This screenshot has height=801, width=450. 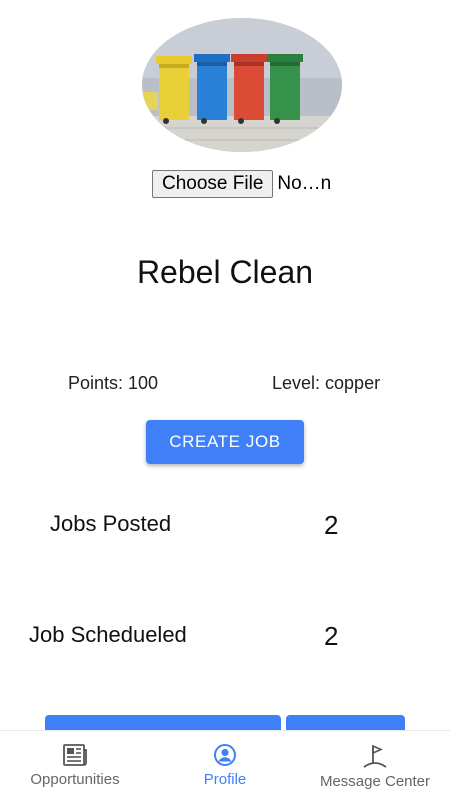 What do you see at coordinates (304, 183) in the screenshot?
I see `file-name-text: No…n` at bounding box center [304, 183].